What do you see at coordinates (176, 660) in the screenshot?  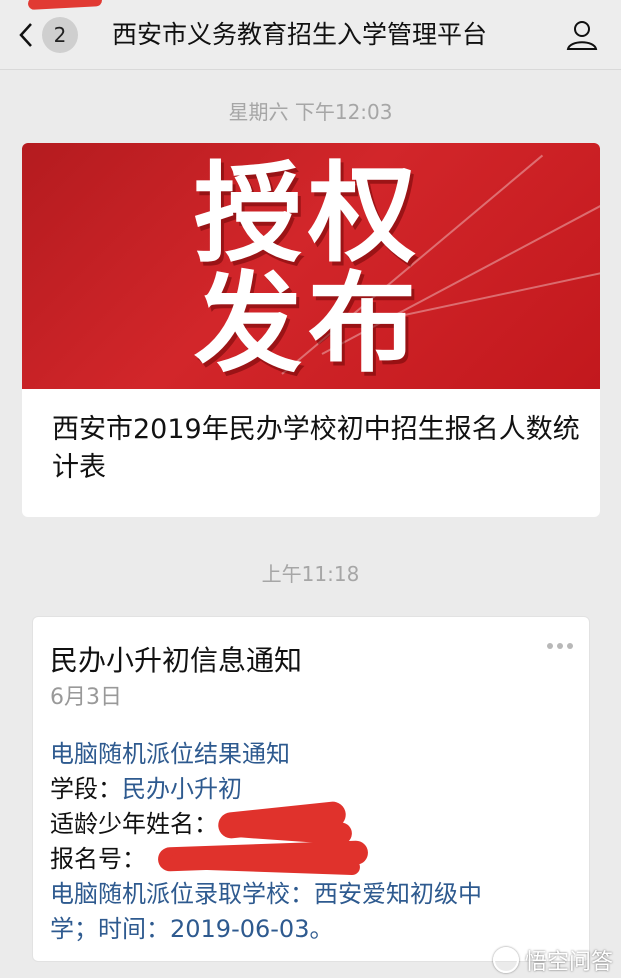 I see `notification-title: 民办小升初信息通知` at bounding box center [176, 660].